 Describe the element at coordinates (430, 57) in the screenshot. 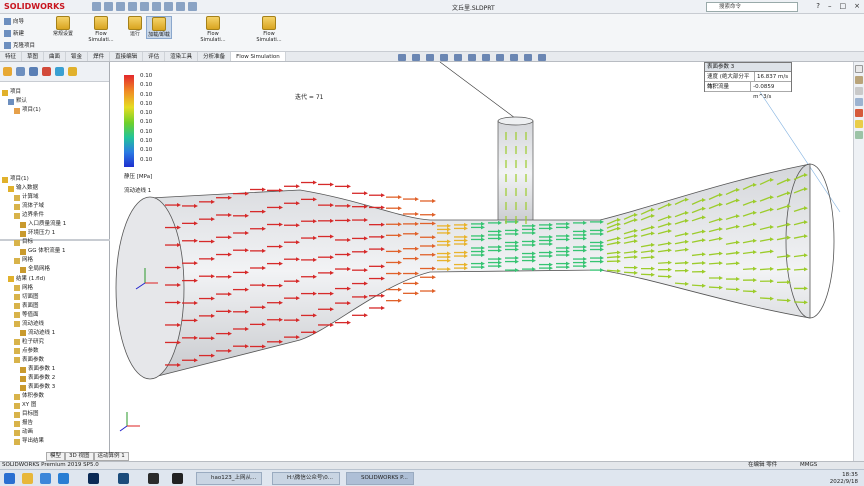

I see `previous-view-icon` at that location.